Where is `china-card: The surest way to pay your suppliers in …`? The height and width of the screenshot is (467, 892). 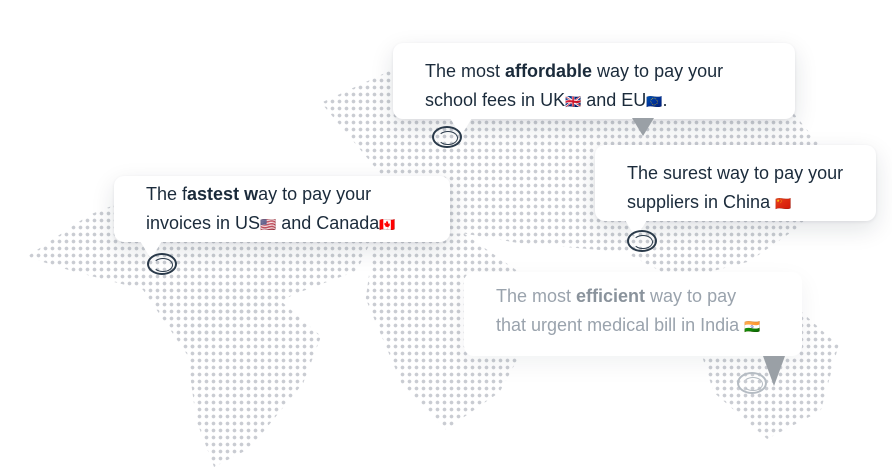
china-card: The surest way to pay your suppliers in … is located at coordinates (735, 183).